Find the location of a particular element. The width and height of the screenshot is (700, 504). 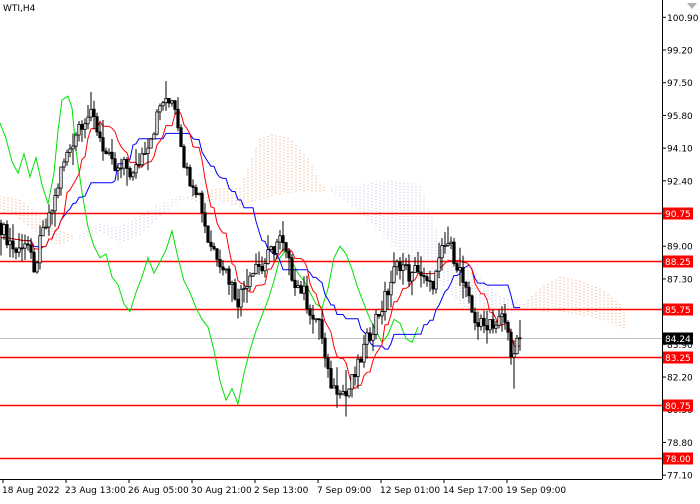

current-price-tag: 84.24 is located at coordinates (678, 338).